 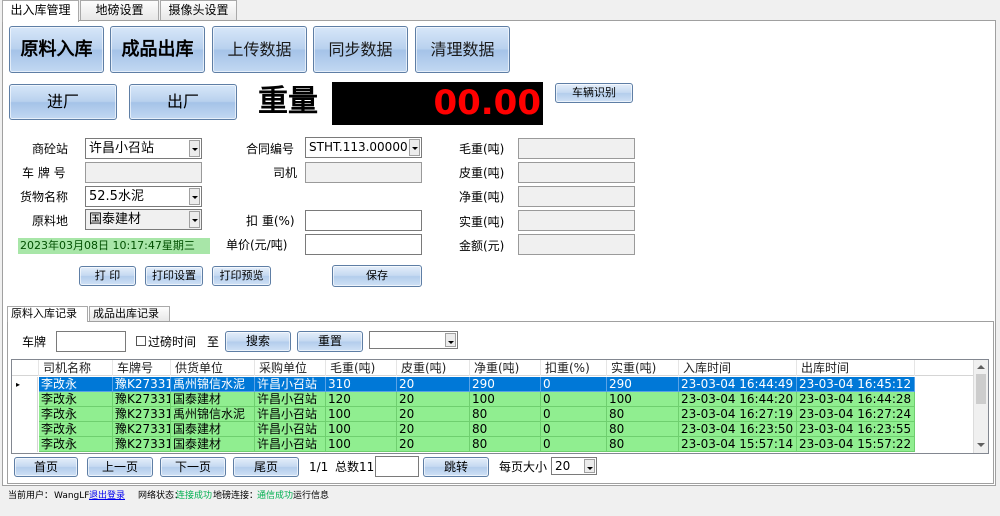 I want to click on table-cell: 23-03-04 16:45:12, so click(x=856, y=384).